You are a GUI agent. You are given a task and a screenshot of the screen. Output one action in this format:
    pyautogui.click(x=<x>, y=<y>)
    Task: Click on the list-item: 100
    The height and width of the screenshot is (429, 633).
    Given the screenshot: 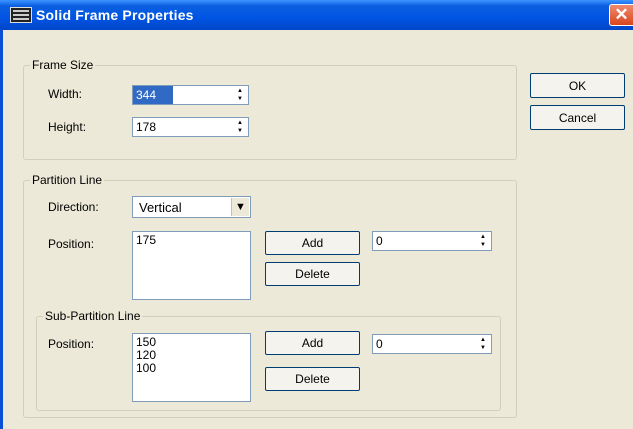 What is the action you would take?
    pyautogui.click(x=191, y=368)
    